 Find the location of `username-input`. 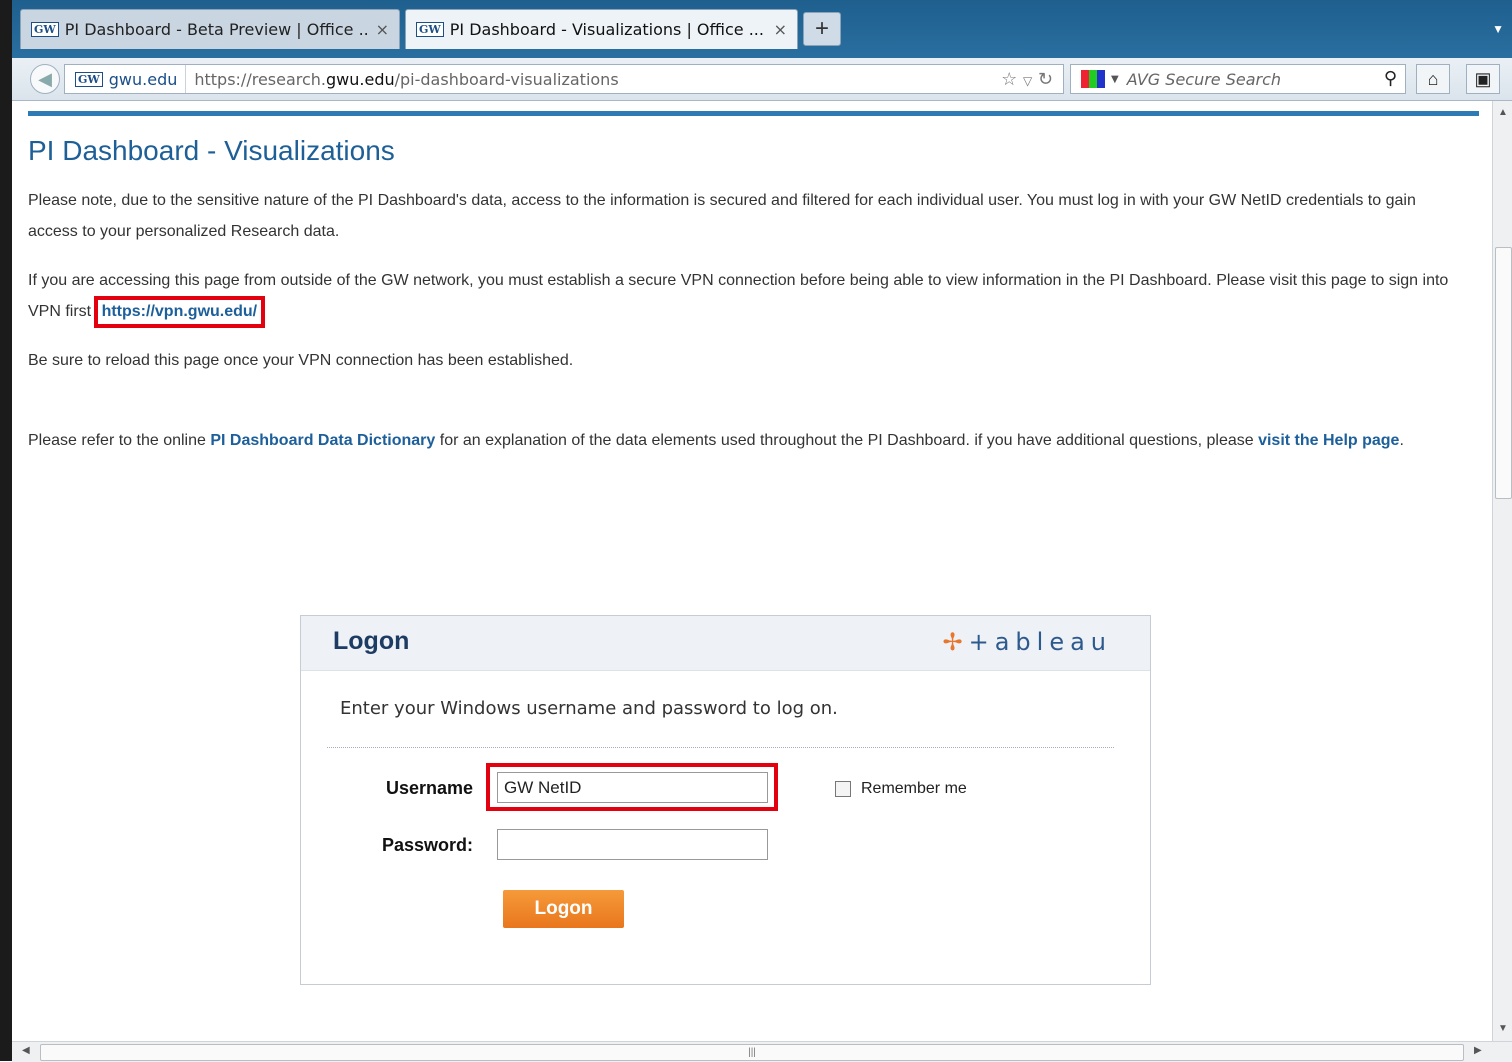

username-input is located at coordinates (632, 787).